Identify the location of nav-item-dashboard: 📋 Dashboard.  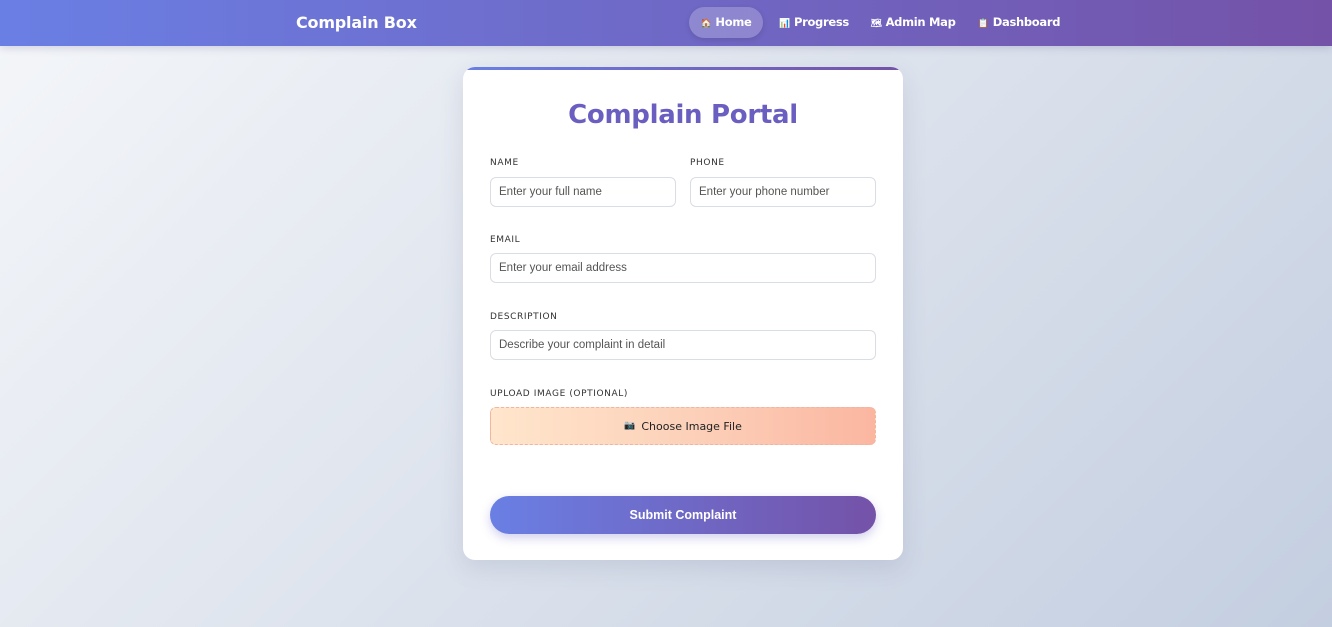
(1019, 22).